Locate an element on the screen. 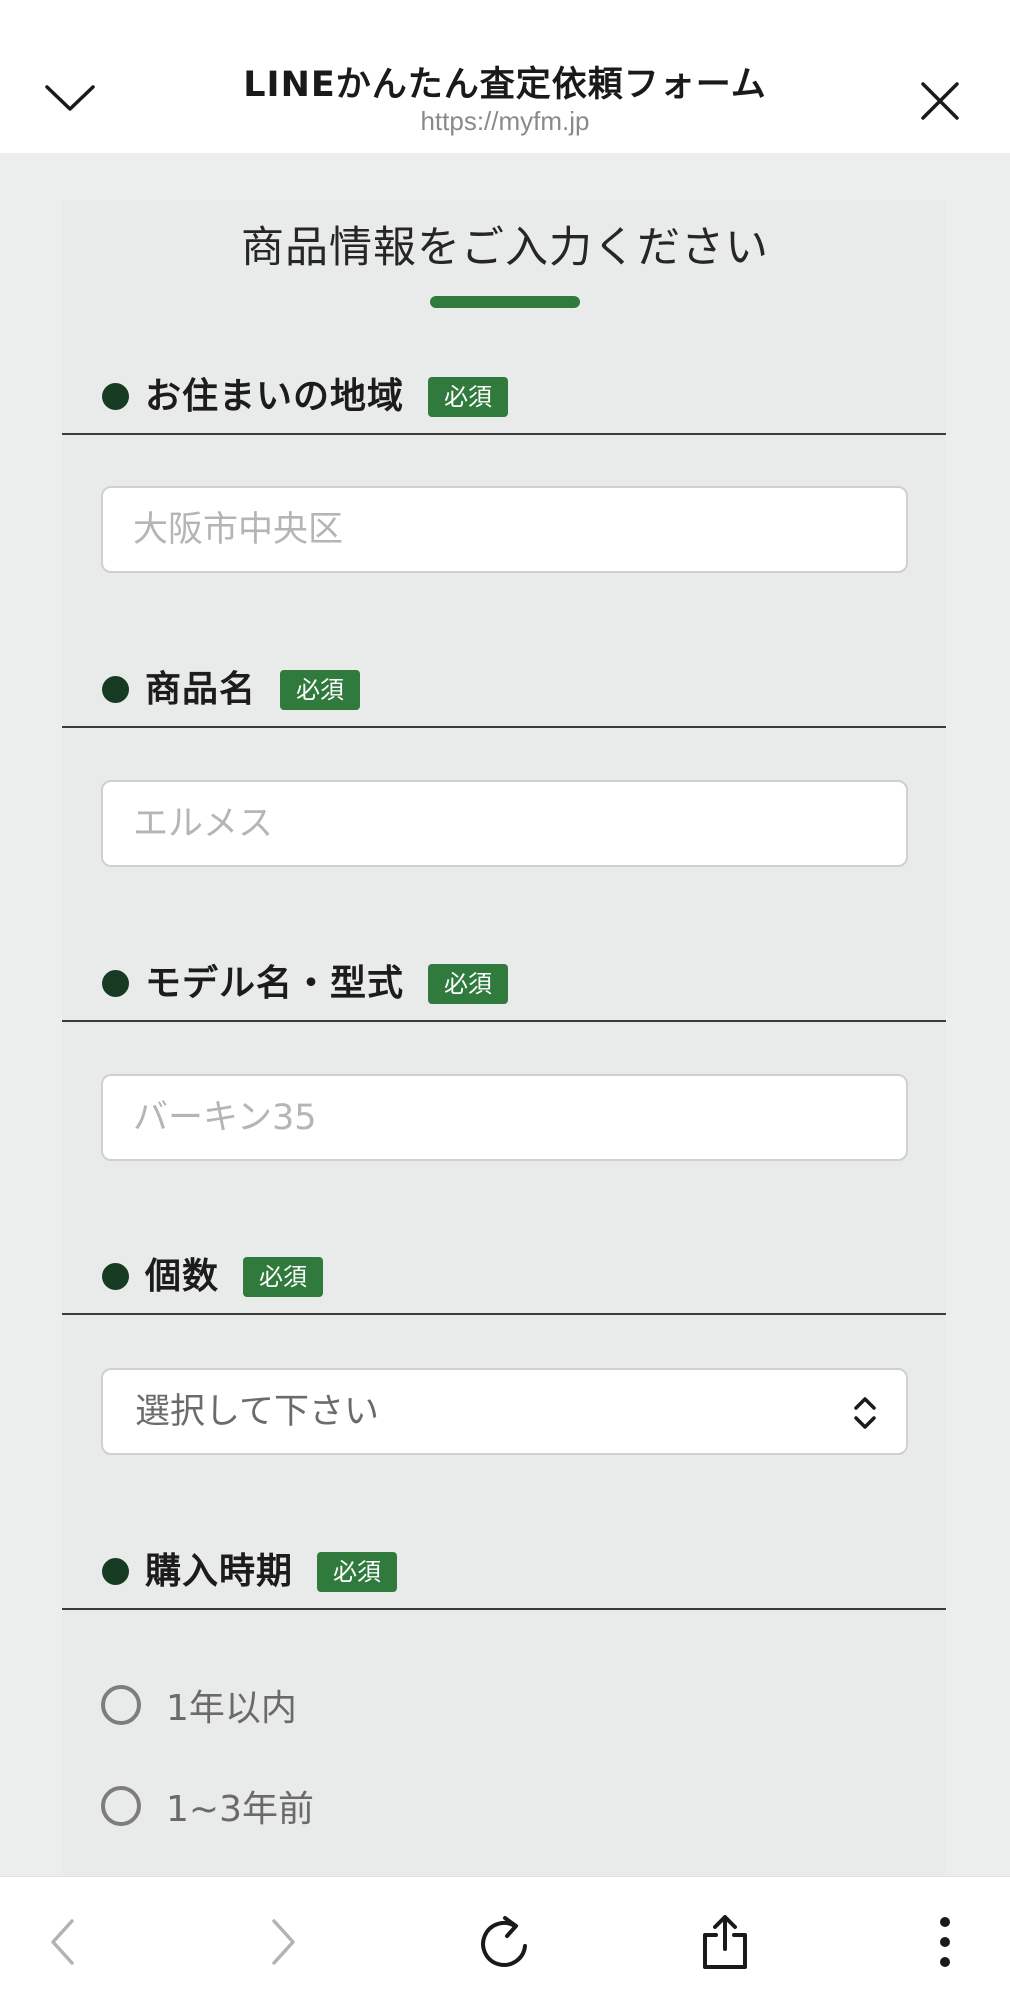 Image resolution: width=1010 pixels, height=2000 pixels. product-name-input is located at coordinates (504, 823).